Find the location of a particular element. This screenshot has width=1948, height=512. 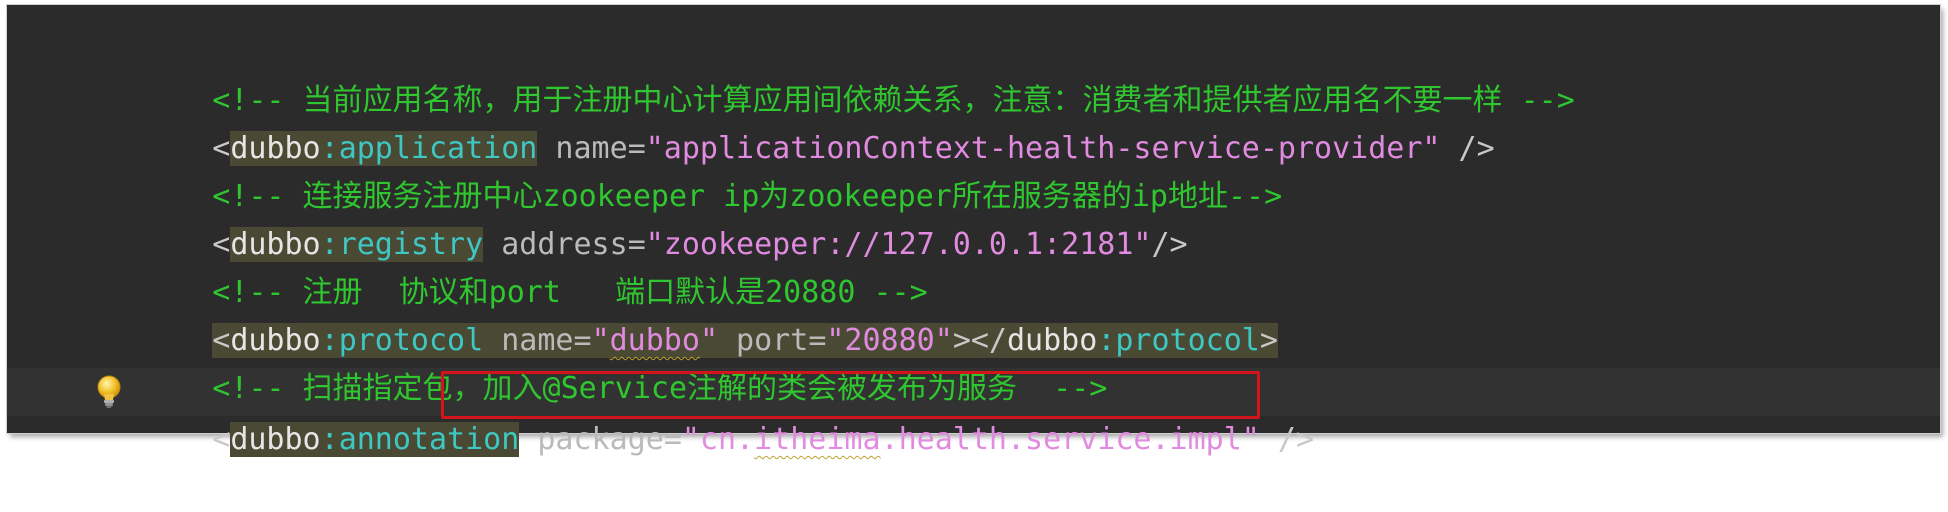

tag-close: > is located at coordinates (1268, 340).